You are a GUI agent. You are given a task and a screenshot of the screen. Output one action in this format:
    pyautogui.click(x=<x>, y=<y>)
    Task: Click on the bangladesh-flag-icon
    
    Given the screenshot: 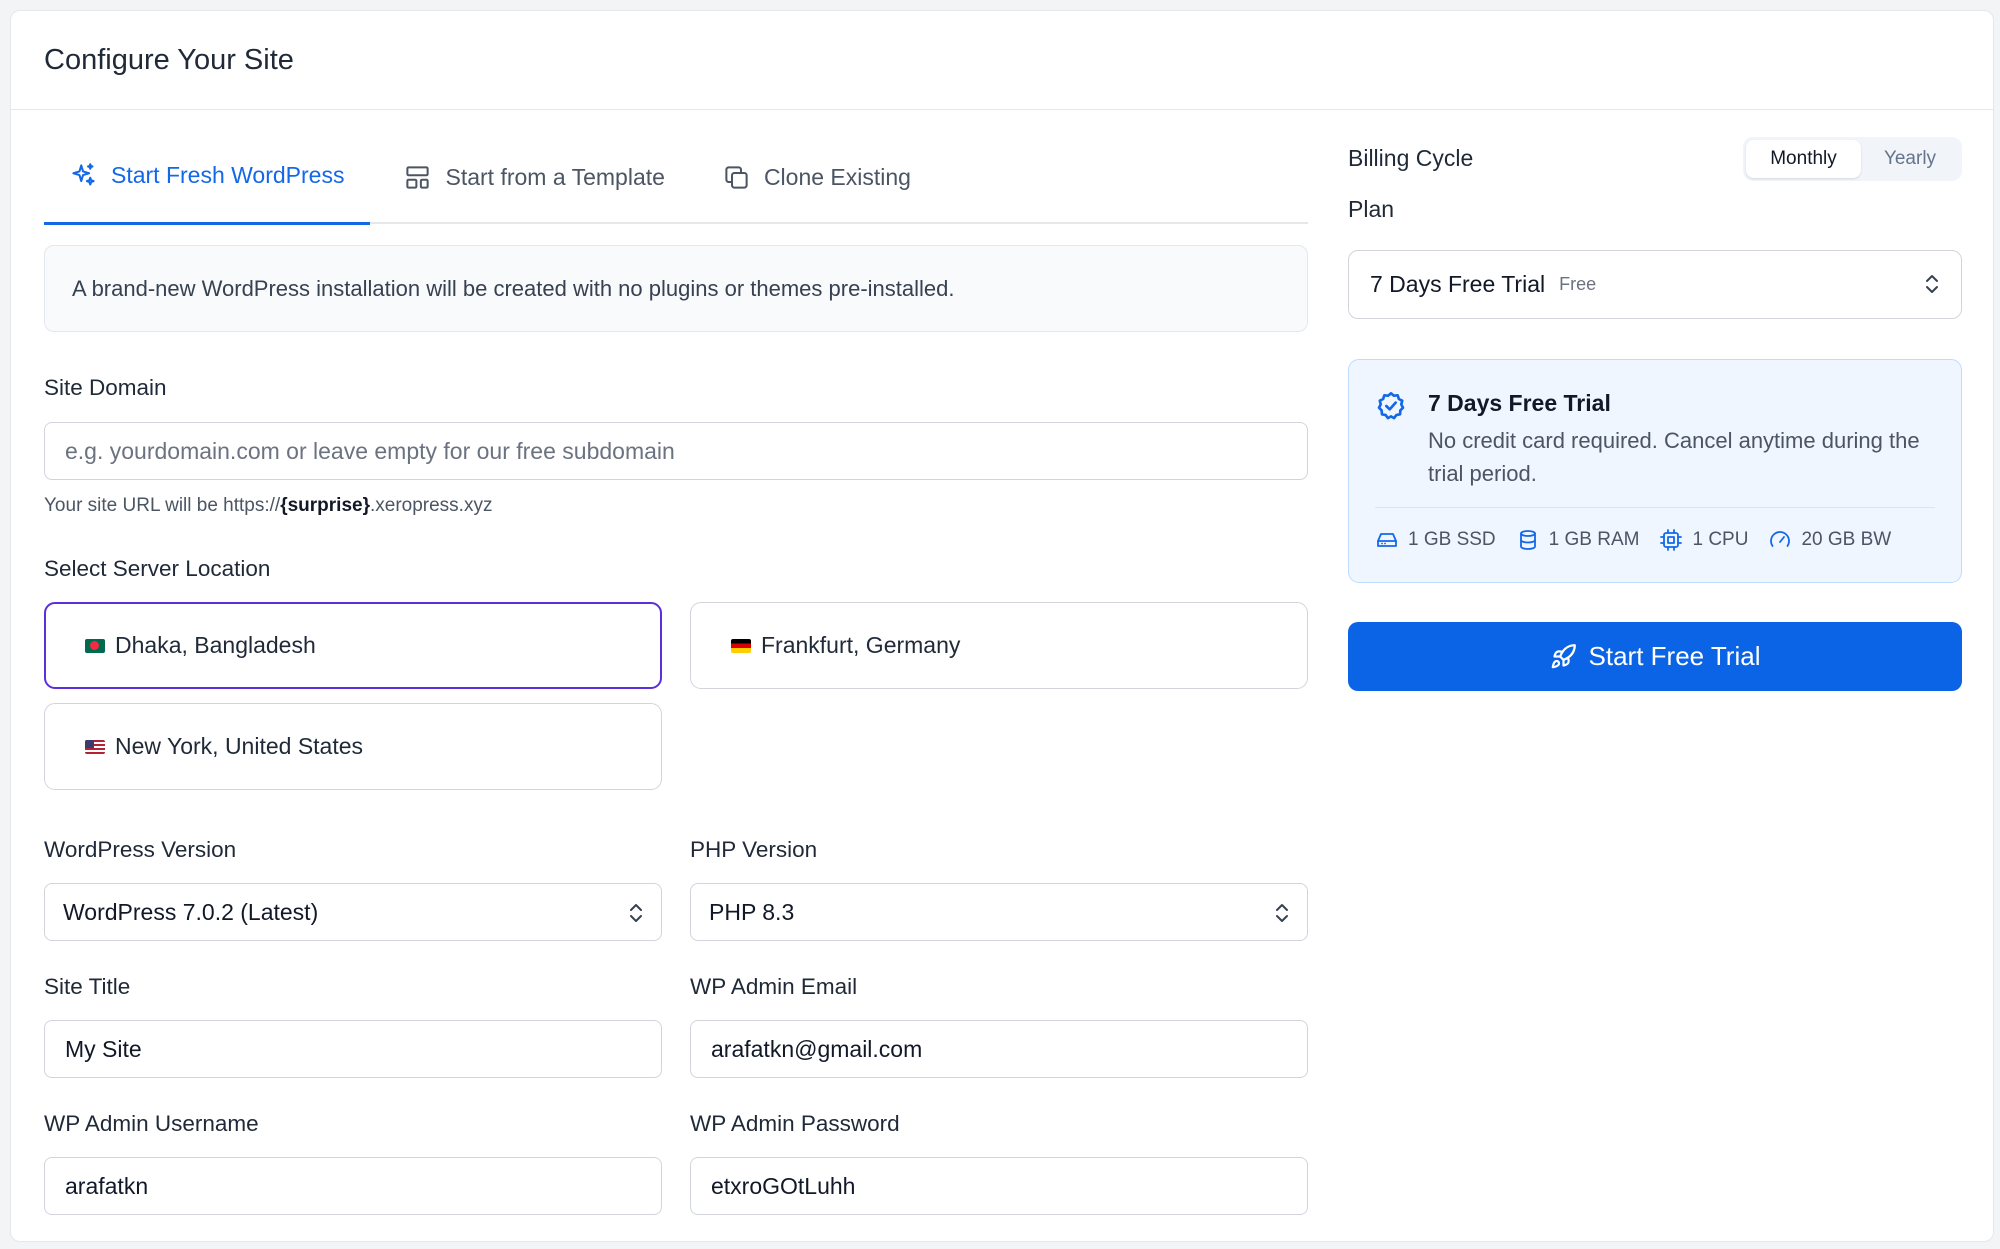 What is the action you would take?
    pyautogui.click(x=95, y=645)
    